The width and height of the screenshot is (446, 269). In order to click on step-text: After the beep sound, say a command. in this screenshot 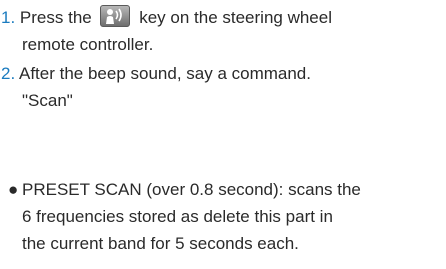, I will do `click(164, 73)`.